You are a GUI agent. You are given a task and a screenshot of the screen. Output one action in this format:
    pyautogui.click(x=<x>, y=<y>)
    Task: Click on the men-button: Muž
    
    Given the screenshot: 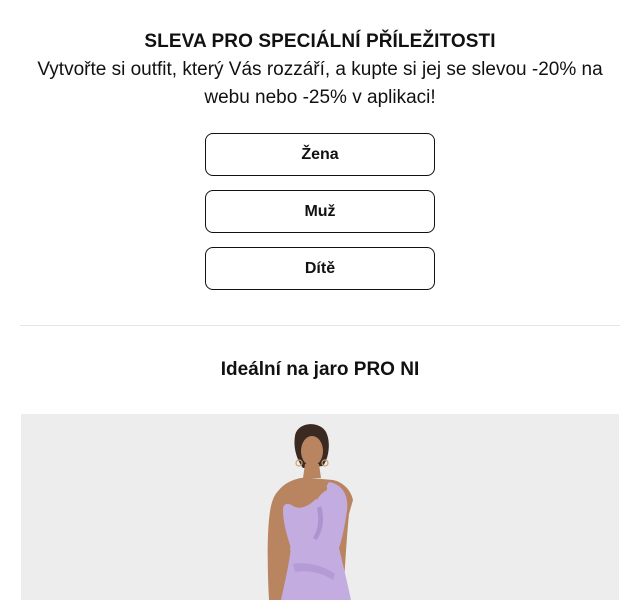 What is the action you would take?
    pyautogui.click(x=320, y=211)
    